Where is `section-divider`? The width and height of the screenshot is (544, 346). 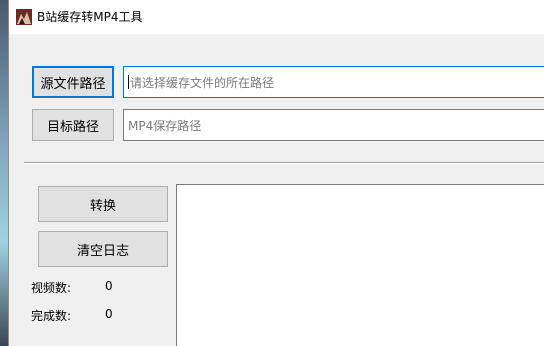
section-divider is located at coordinates (284, 163).